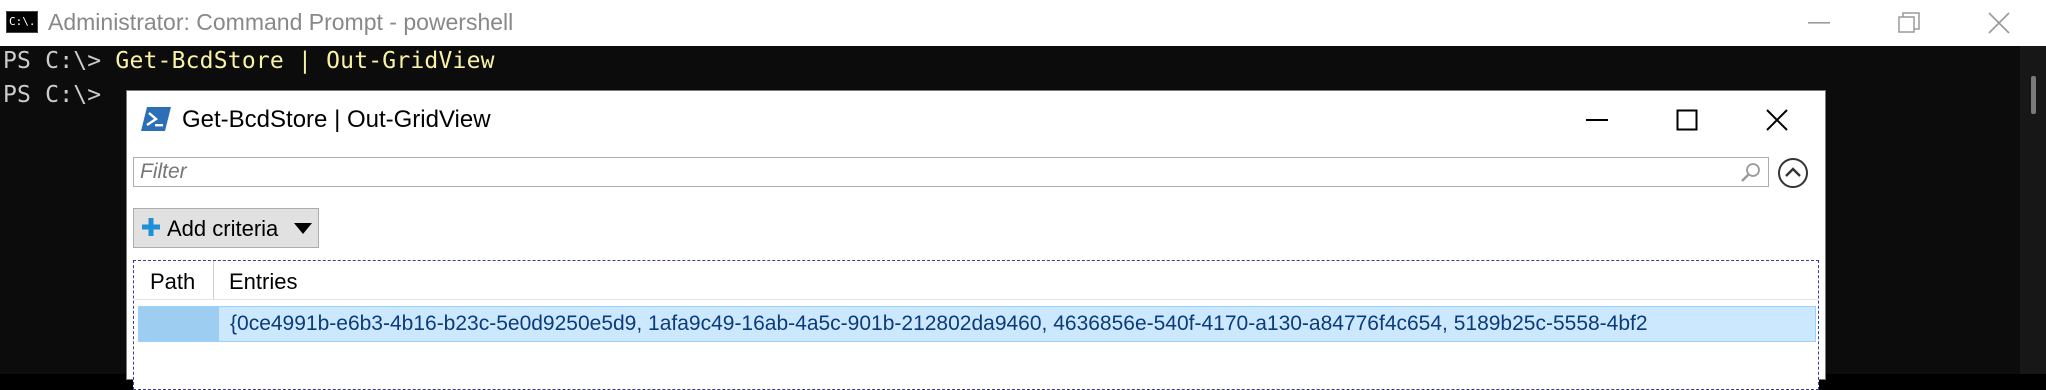 The width and height of the screenshot is (2046, 390). What do you see at coordinates (305, 61) in the screenshot?
I see `console-command: Get-BcdStore | Out-GridView` at bounding box center [305, 61].